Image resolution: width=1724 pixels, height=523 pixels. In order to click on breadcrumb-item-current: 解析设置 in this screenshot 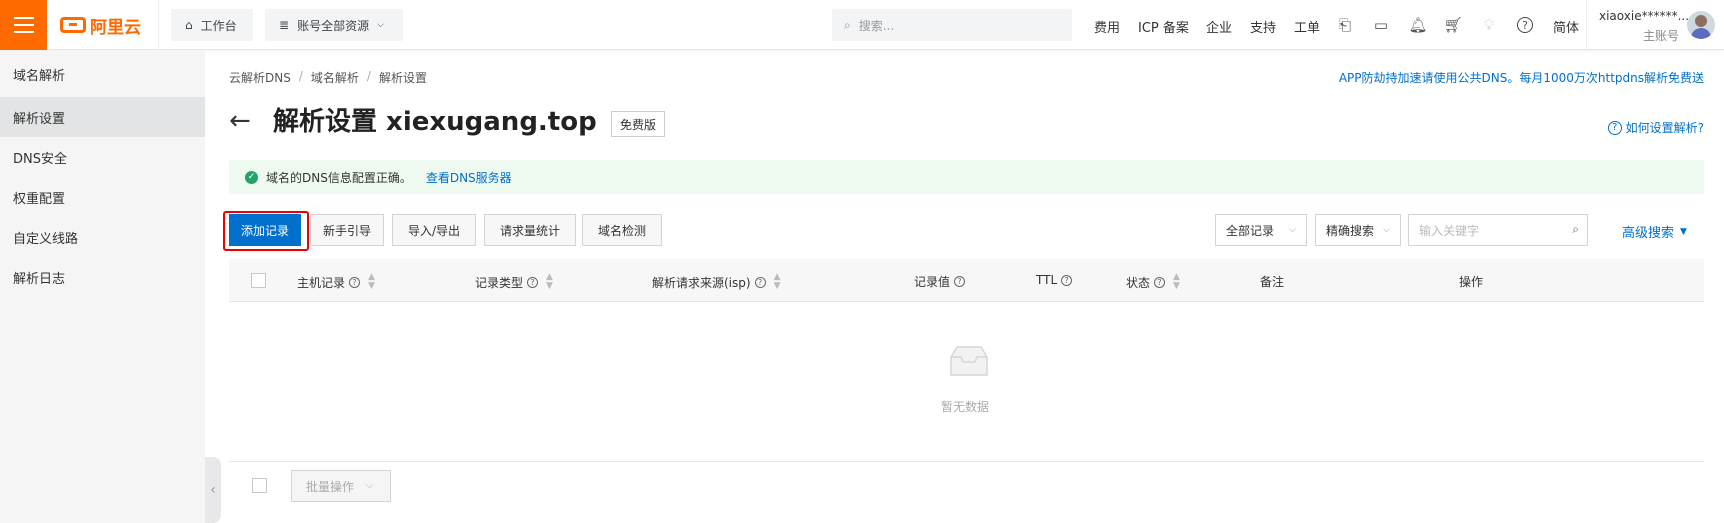, I will do `click(402, 78)`.